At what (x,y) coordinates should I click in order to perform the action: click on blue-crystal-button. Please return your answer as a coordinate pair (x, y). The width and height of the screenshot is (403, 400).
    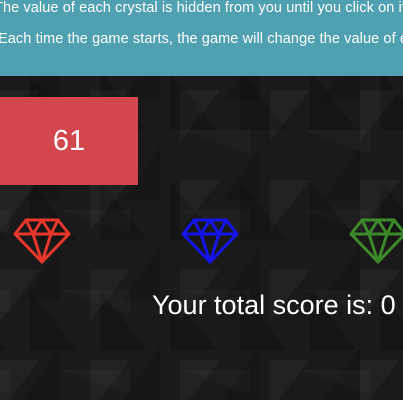
    Looking at the image, I should click on (210, 241).